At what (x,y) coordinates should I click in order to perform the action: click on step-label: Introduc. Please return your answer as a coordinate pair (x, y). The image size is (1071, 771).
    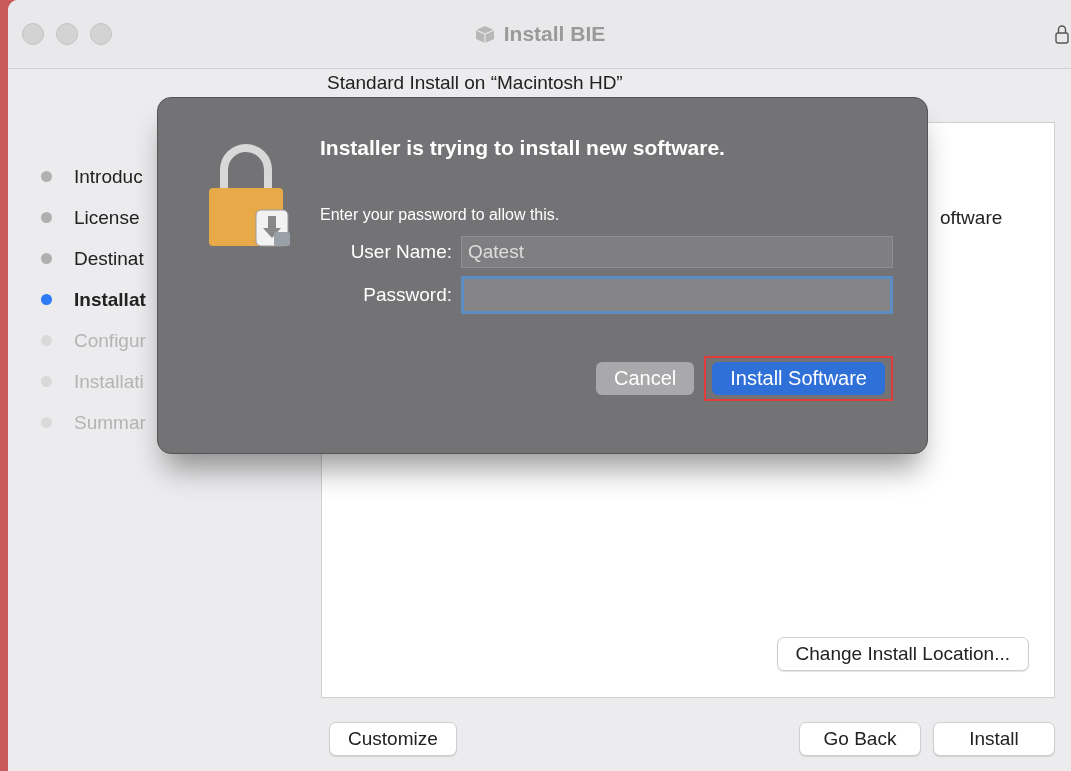
    Looking at the image, I should click on (108, 176).